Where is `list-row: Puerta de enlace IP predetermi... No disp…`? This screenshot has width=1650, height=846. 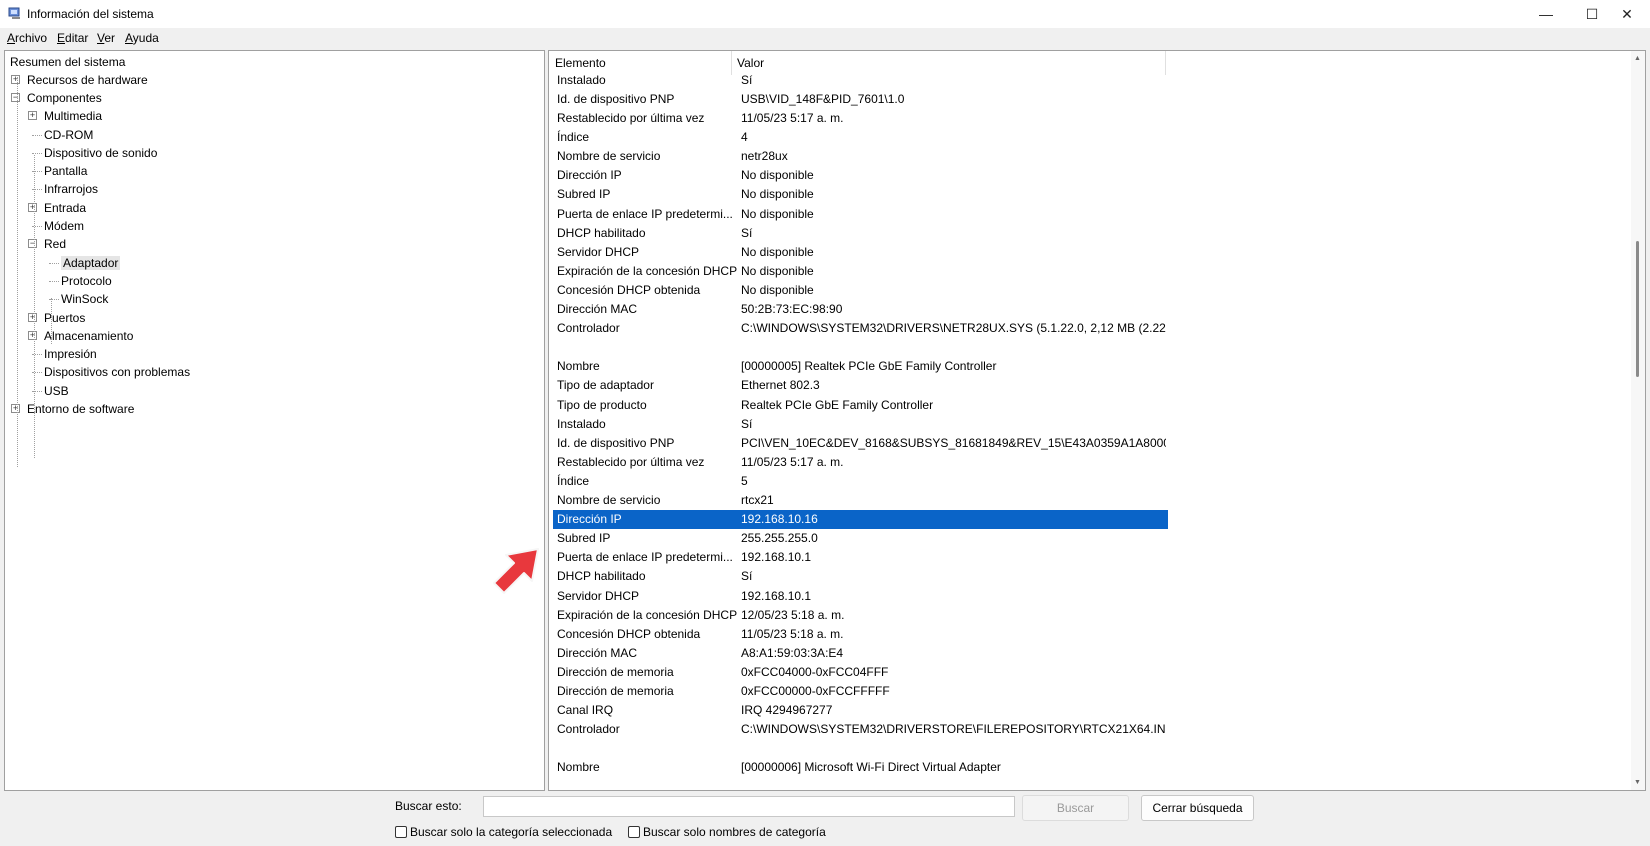 list-row: Puerta de enlace IP predetermi... No disp… is located at coordinates (860, 214).